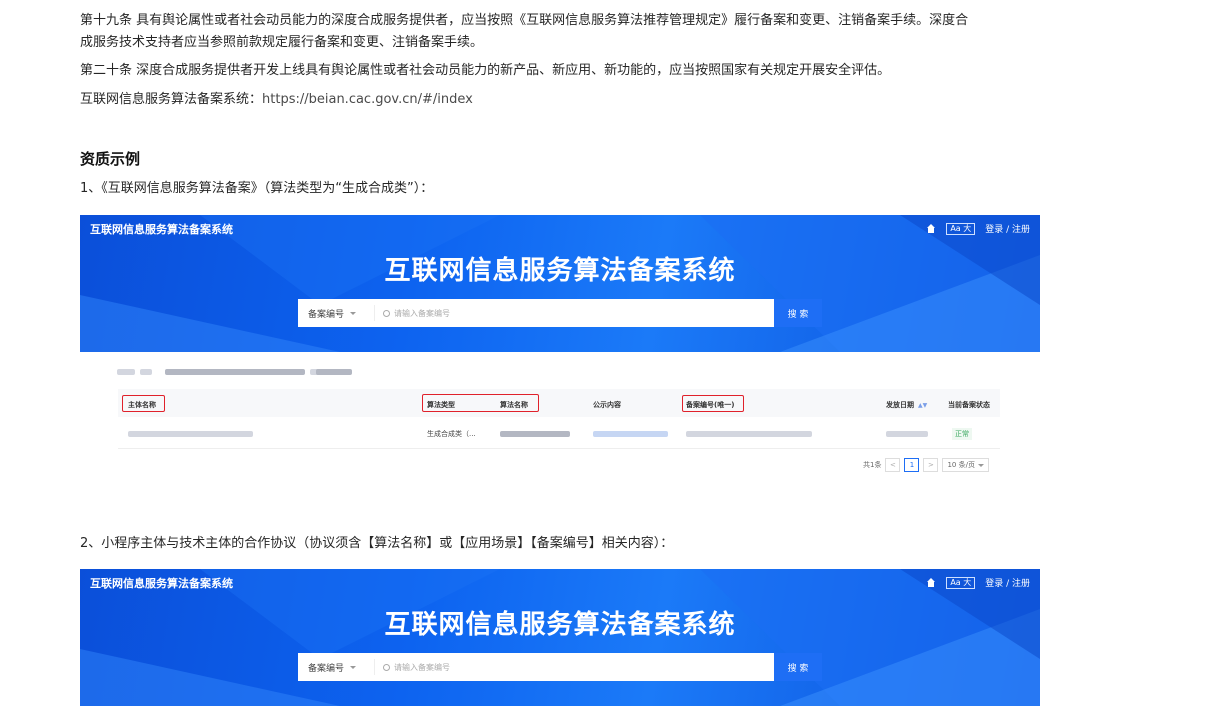  Describe the element at coordinates (922, 405) in the screenshot. I see `sort-icon: ▲▼` at that location.